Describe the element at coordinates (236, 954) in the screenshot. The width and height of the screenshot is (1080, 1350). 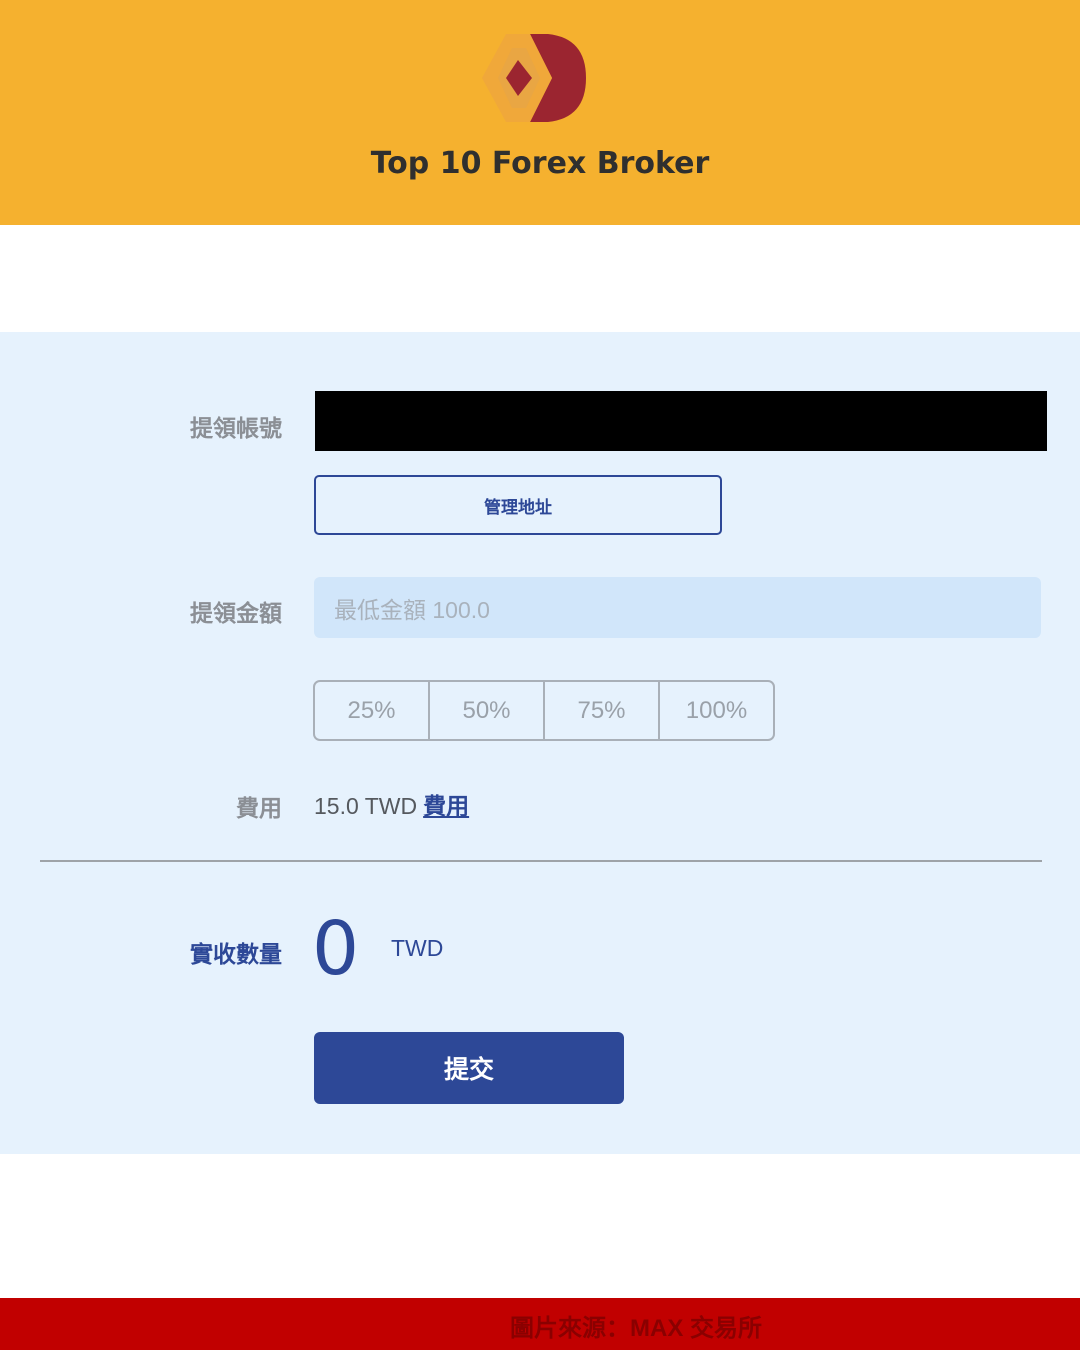
I see `received-amount-label: 實收數量` at that location.